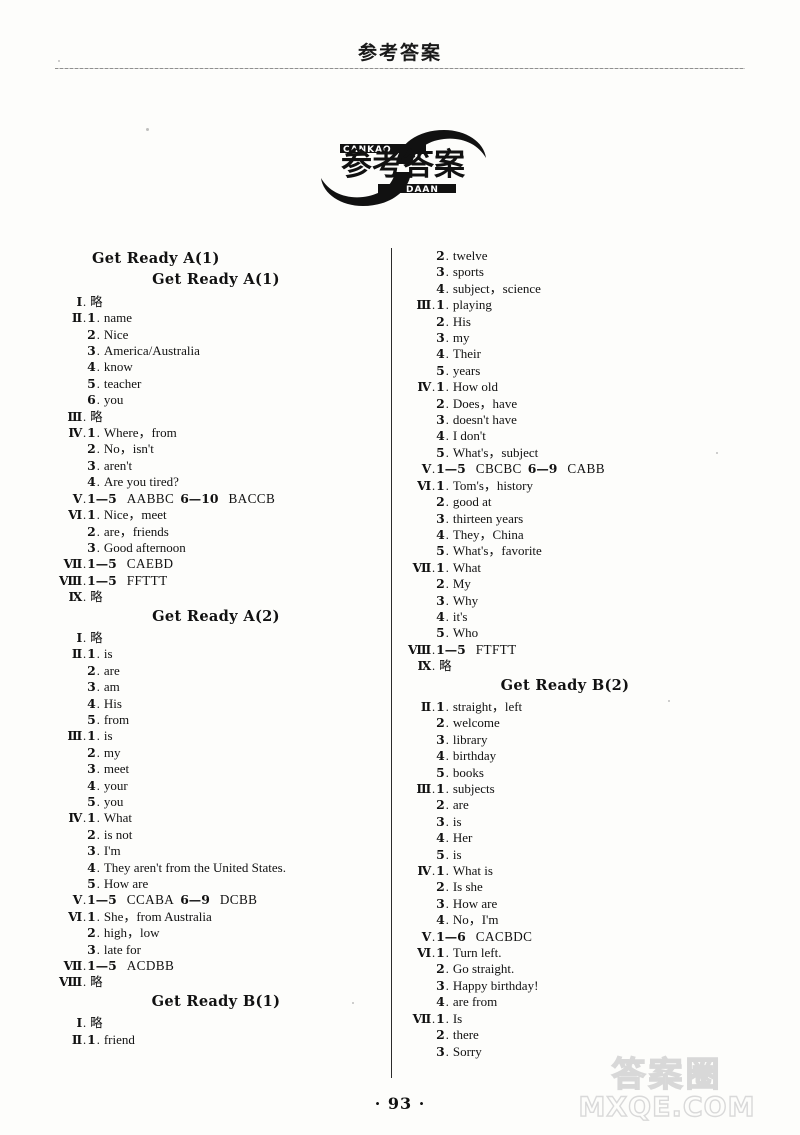 Image resolution: width=800 pixels, height=1135 pixels. Describe the element at coordinates (565, 322) in the screenshot. I see `answer-row: Ⅰ.2.His` at that location.